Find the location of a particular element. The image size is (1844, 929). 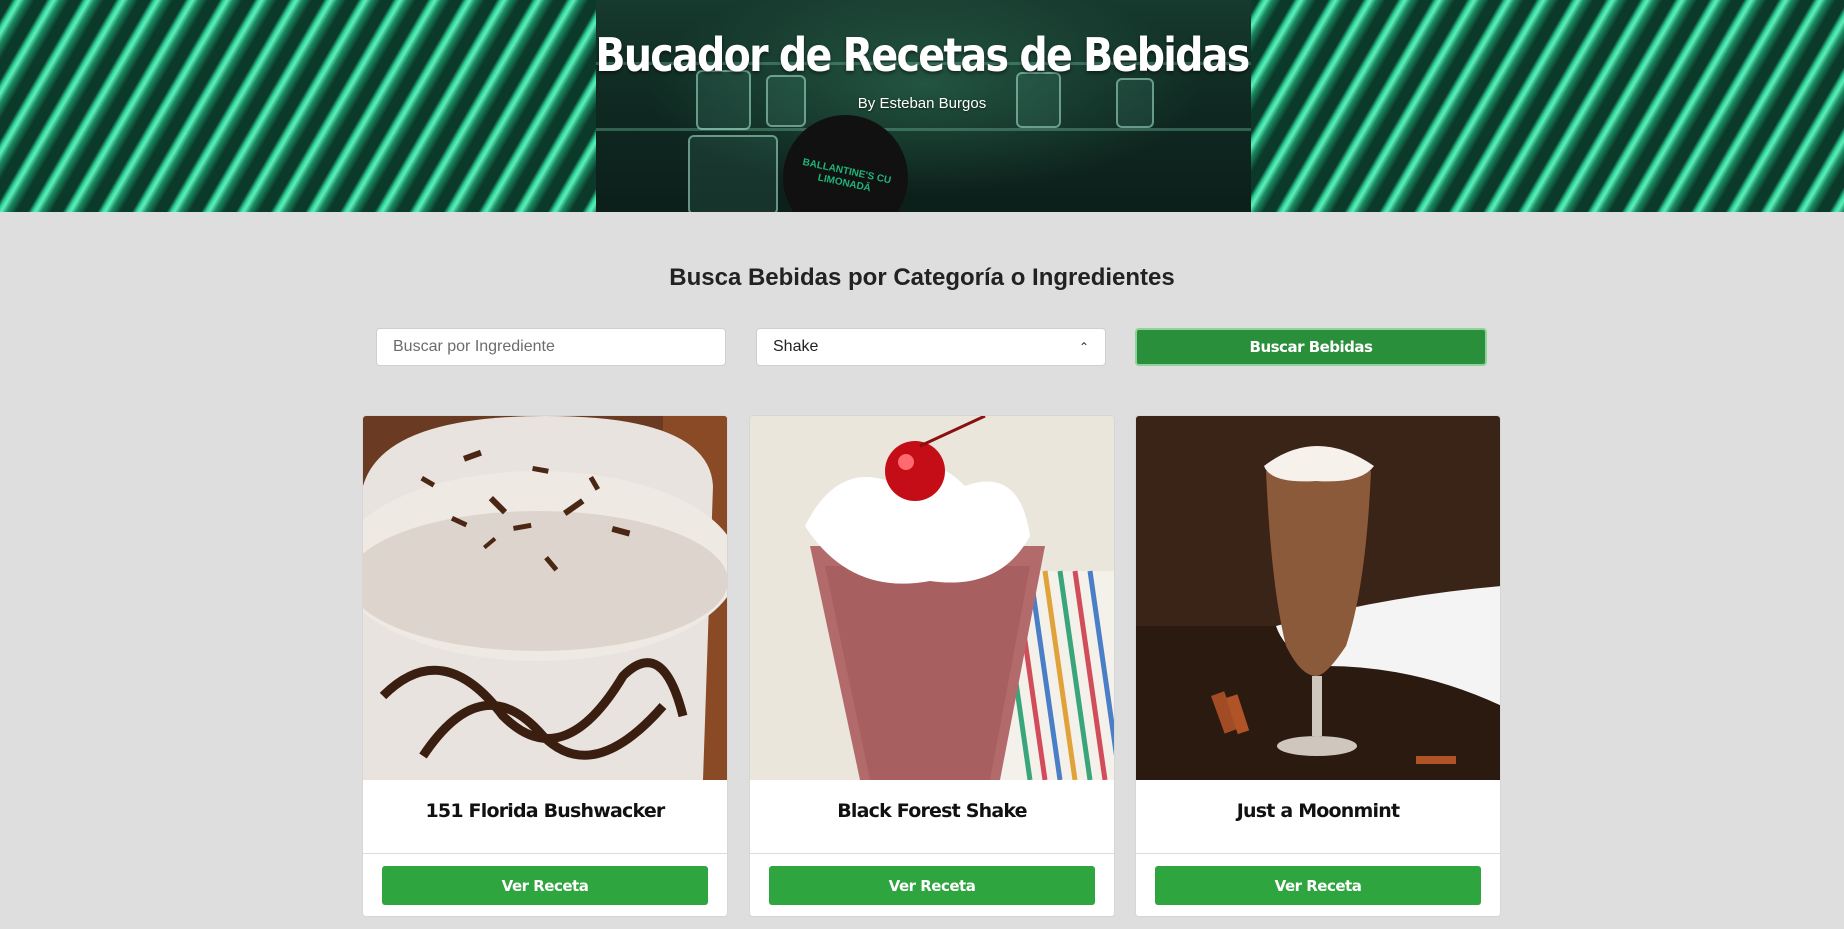

moonmint-glass-photo is located at coordinates (1318, 598).